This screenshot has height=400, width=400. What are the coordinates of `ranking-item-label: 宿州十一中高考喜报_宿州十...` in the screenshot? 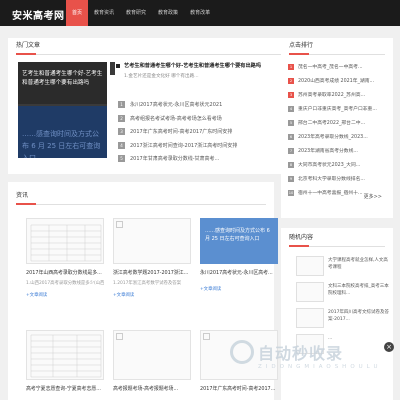 It's located at (330, 192).